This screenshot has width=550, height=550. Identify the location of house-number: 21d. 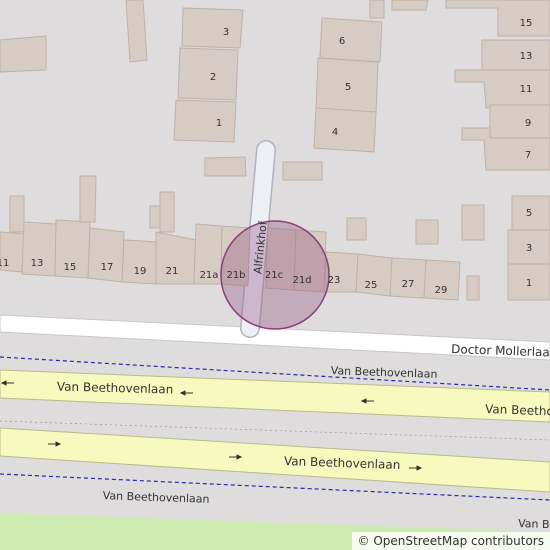
(301, 280).